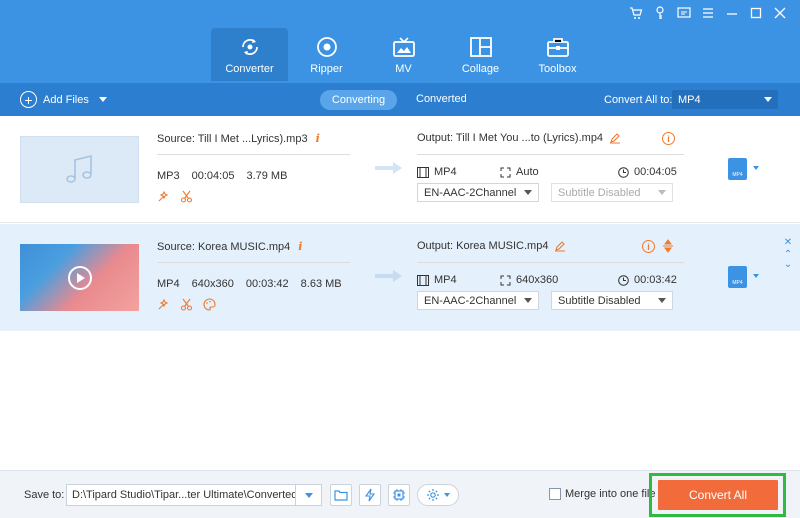 This screenshot has width=800, height=518. I want to click on checkbox, so click(555, 494).